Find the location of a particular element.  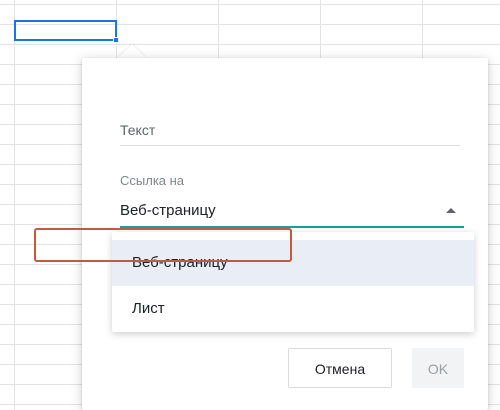

cancel-button: Отмена is located at coordinates (340, 368).